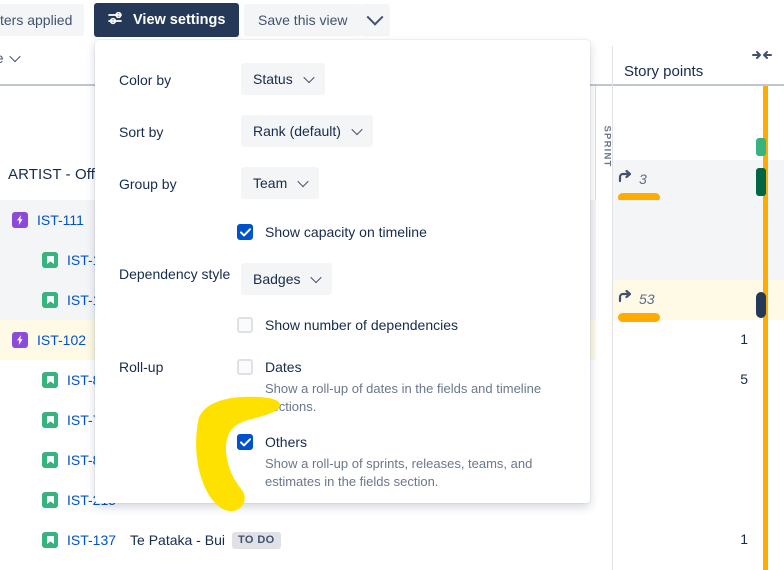  What do you see at coordinates (762, 57) in the screenshot?
I see `collapse-horizontal-icon` at bounding box center [762, 57].